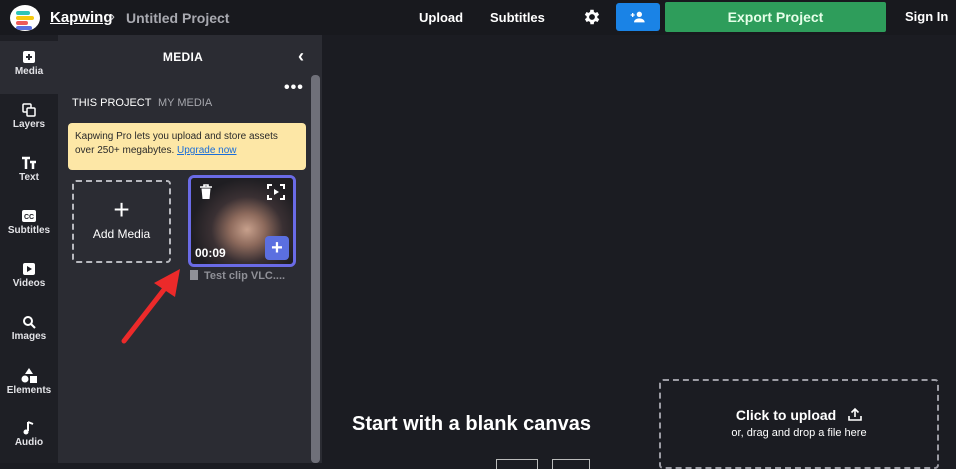 This screenshot has width=956, height=469. I want to click on sidebar-item-elements: Elements, so click(29, 385).